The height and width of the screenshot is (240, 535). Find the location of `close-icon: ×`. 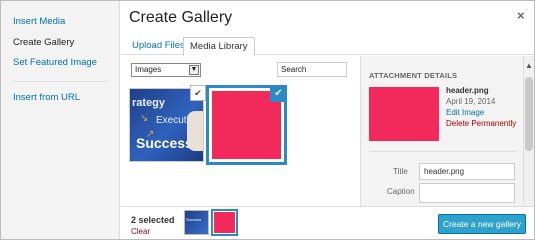

close-icon: × is located at coordinates (521, 15).